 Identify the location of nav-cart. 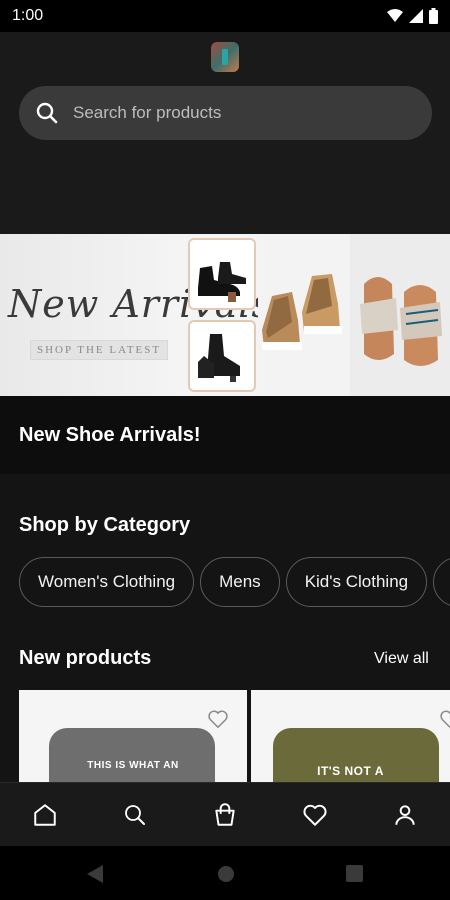
(225, 815).